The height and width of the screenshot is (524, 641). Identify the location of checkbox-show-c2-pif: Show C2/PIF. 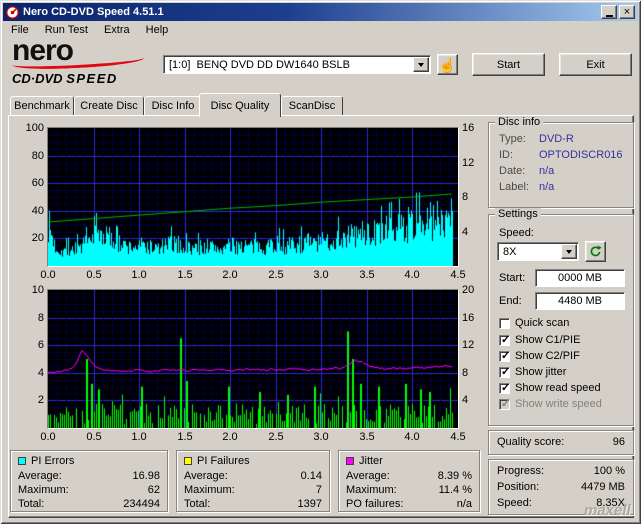
(539, 355).